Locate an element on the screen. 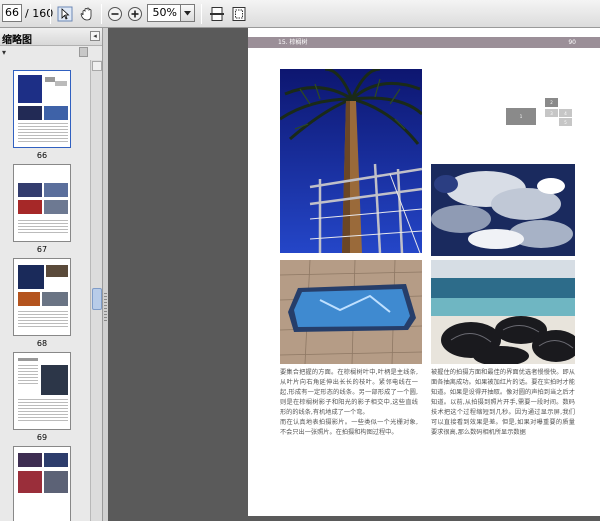 The width and height of the screenshot is (600, 521). fit-width-button is located at coordinates (217, 14).